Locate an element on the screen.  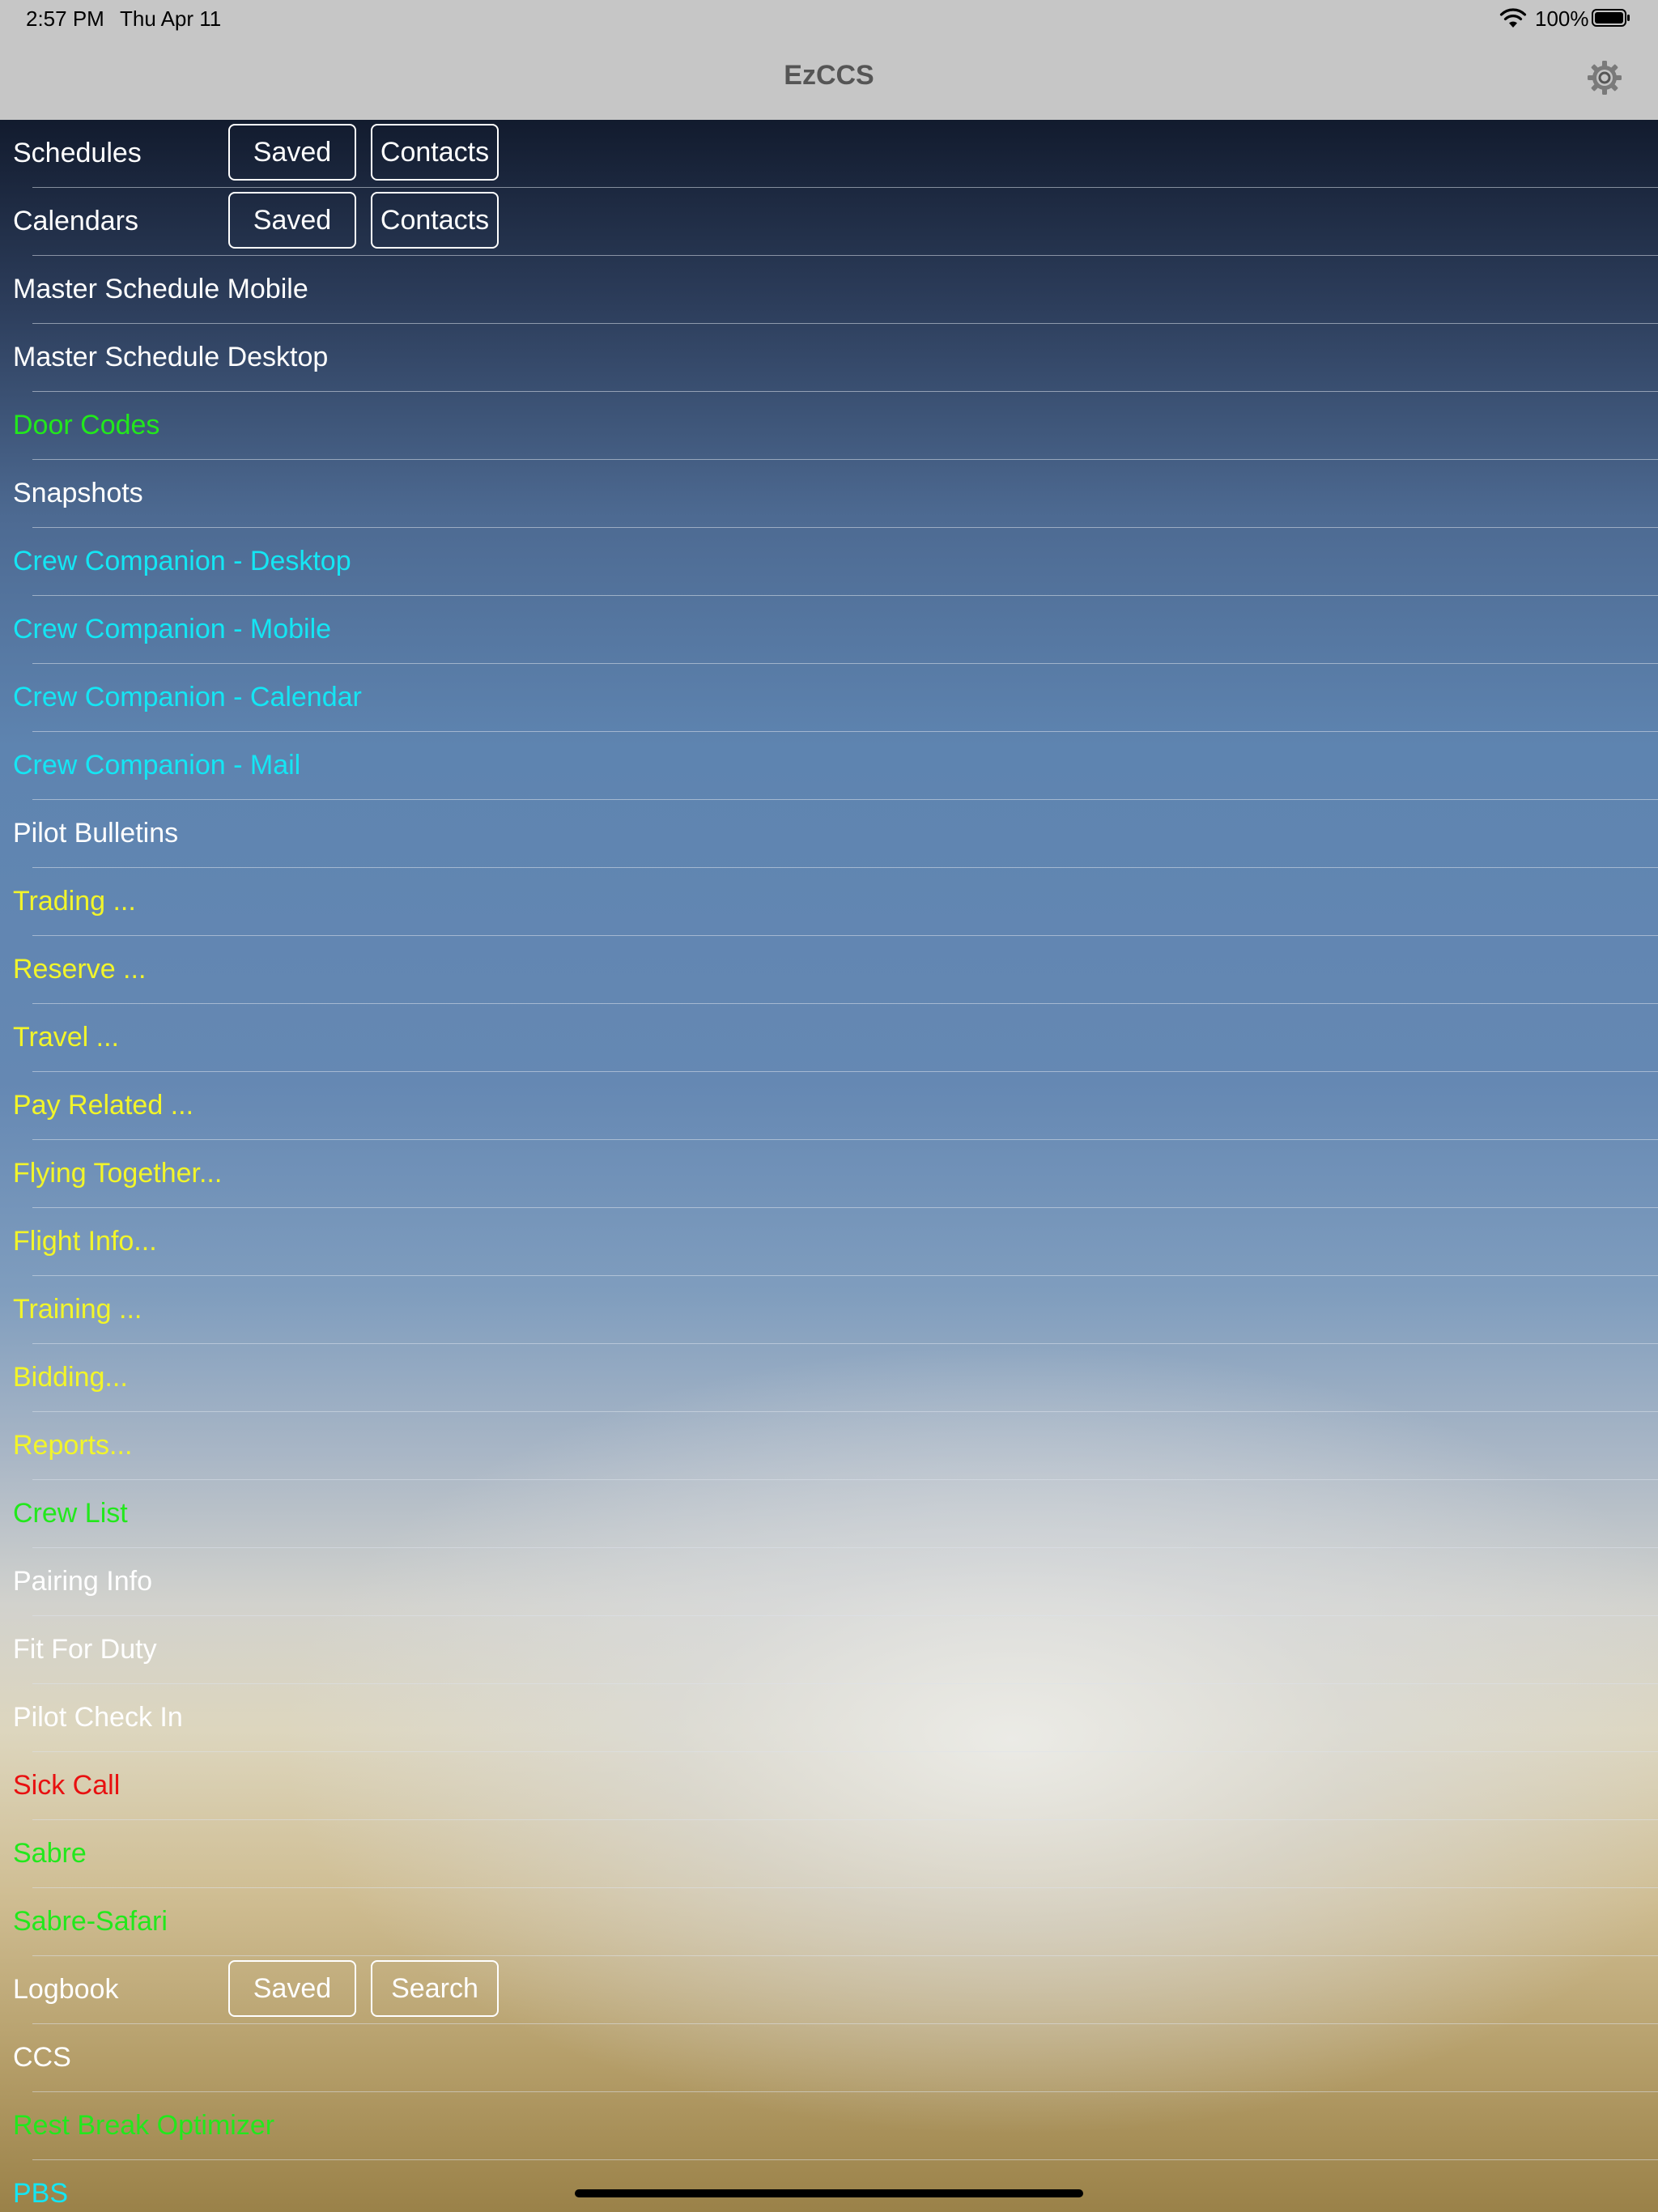
menu-item-logbook: Logbook Saved Search is located at coordinates (829, 1990).